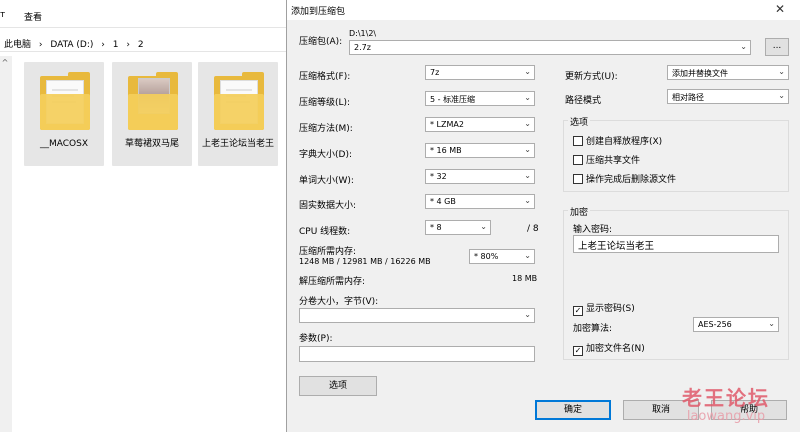 This screenshot has height=432, width=800. What do you see at coordinates (615, 349) in the screenshot?
I see `encrypt-filenames-label: 加密文件名(N)` at bounding box center [615, 349].